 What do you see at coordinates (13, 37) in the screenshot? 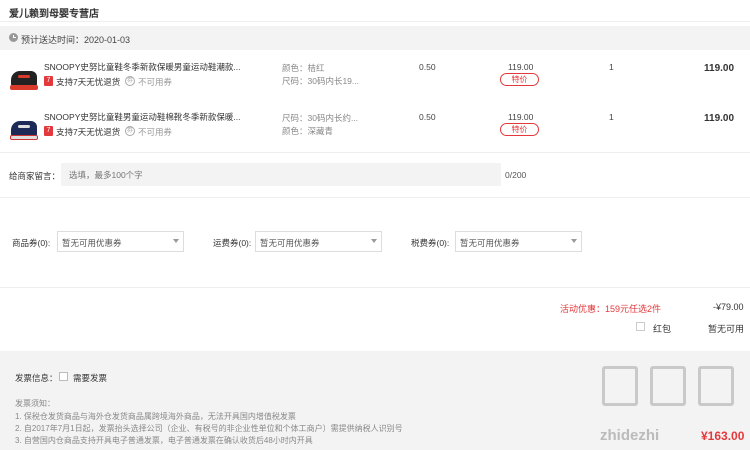
I see `clock-icon` at bounding box center [13, 37].